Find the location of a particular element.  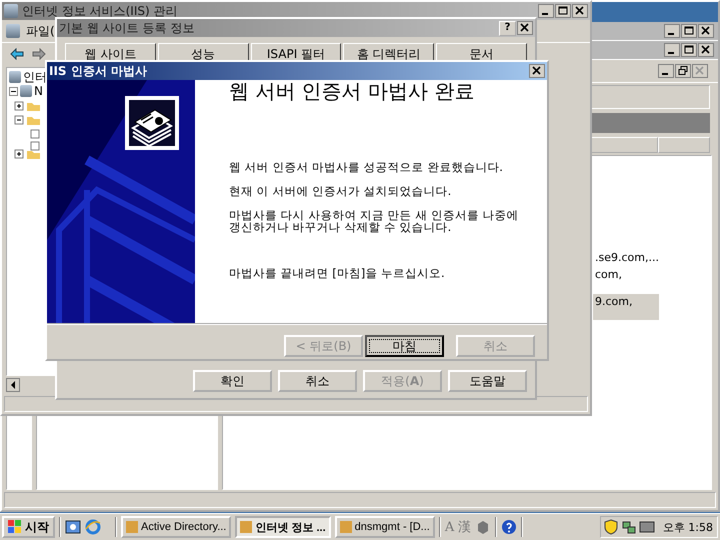

window-title: 인터넷 정보 서비스(IIS) 관리 is located at coordinates (100, 11).